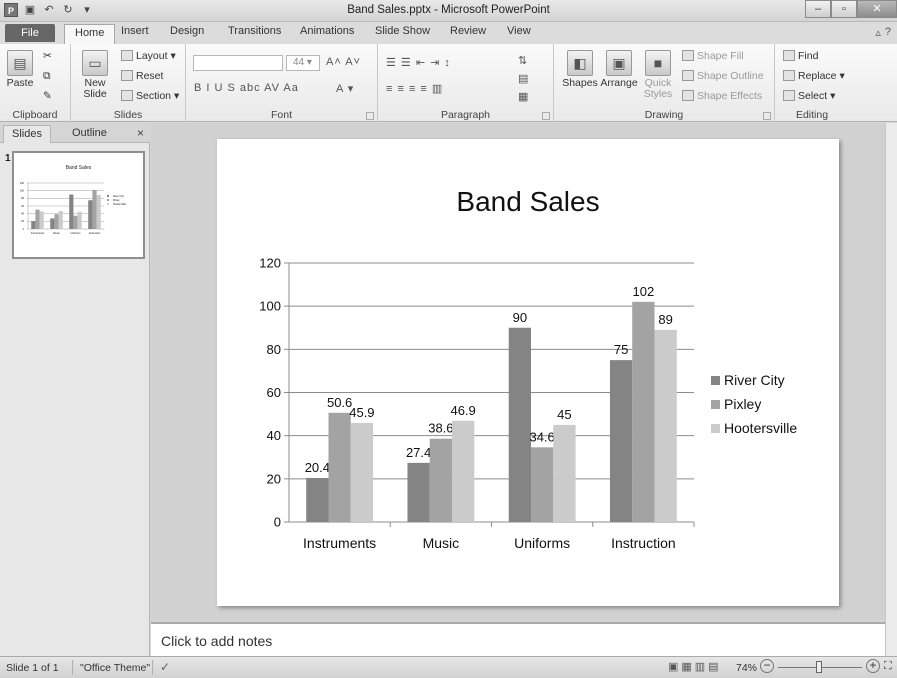  I want to click on tab-slide-show: Slide Show, so click(402, 31).